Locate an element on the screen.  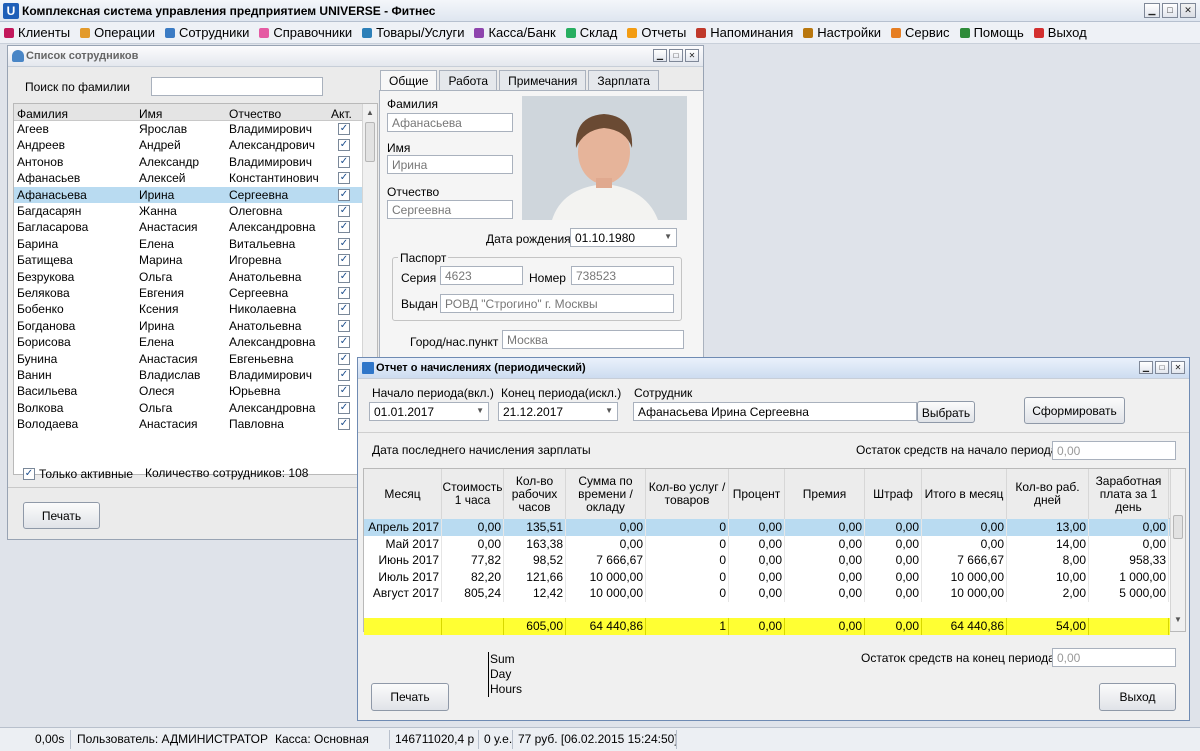
birth-date-picker: 01.10.1980 ▼ is located at coordinates (623, 237).